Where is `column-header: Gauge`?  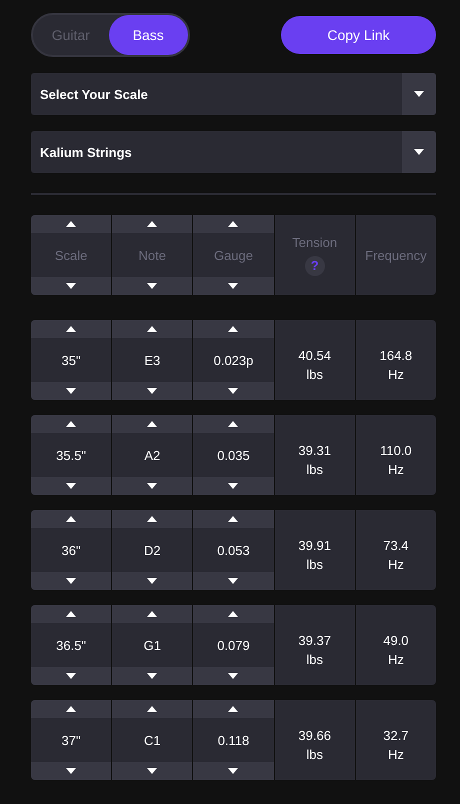 column-header: Gauge is located at coordinates (234, 255).